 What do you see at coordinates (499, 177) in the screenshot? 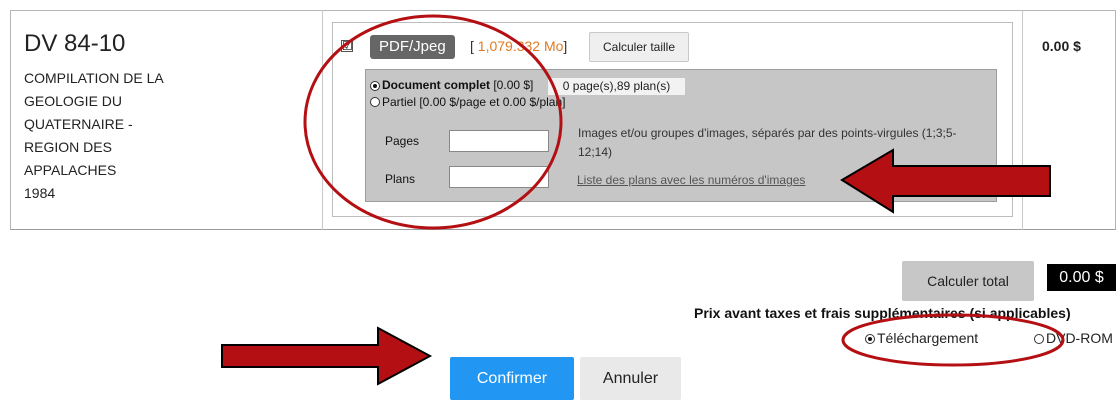
I see `plans-input` at bounding box center [499, 177].